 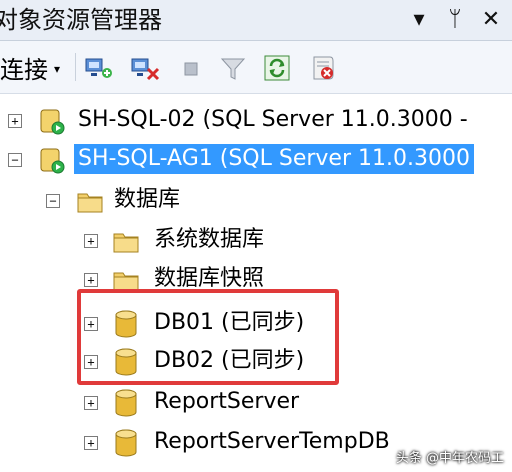 I want to click on stop-icon, so click(x=192, y=68).